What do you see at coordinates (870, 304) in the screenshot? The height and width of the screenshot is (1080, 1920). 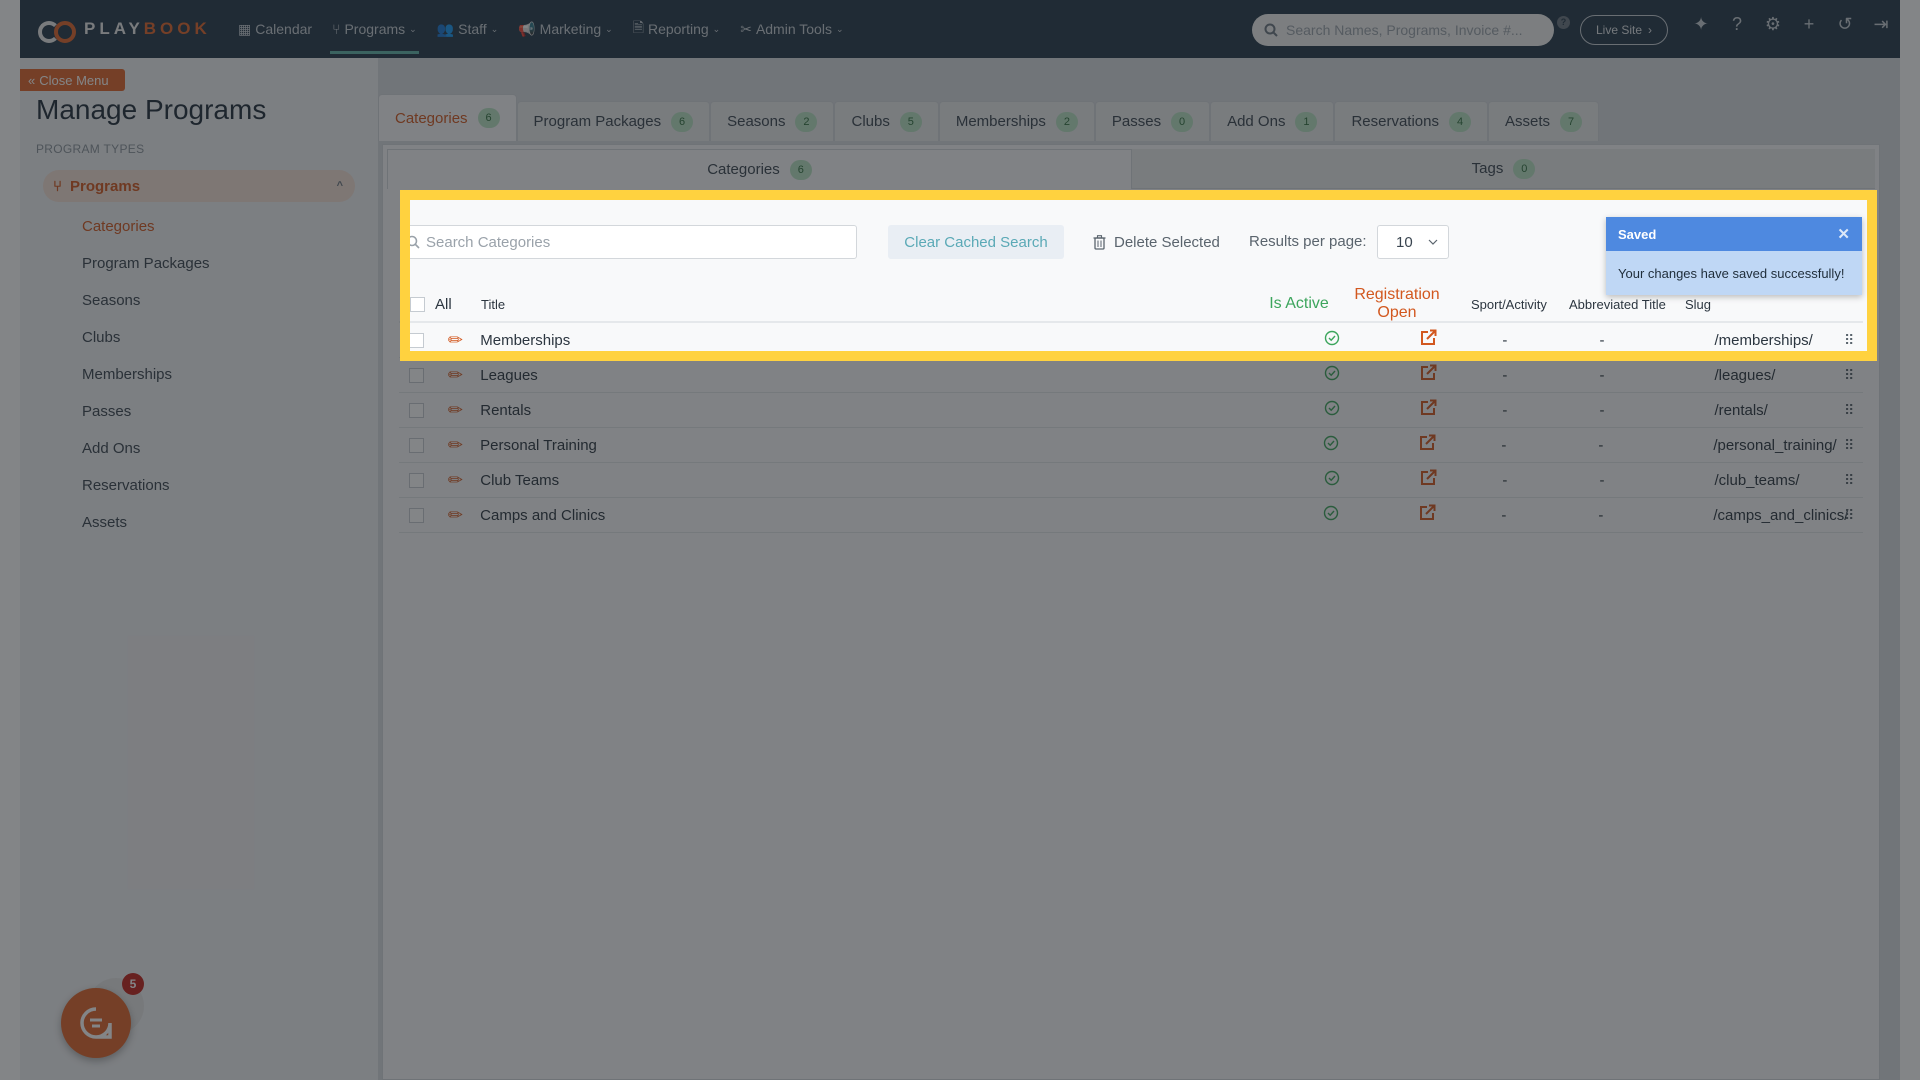 I see `header-title: Title` at bounding box center [870, 304].